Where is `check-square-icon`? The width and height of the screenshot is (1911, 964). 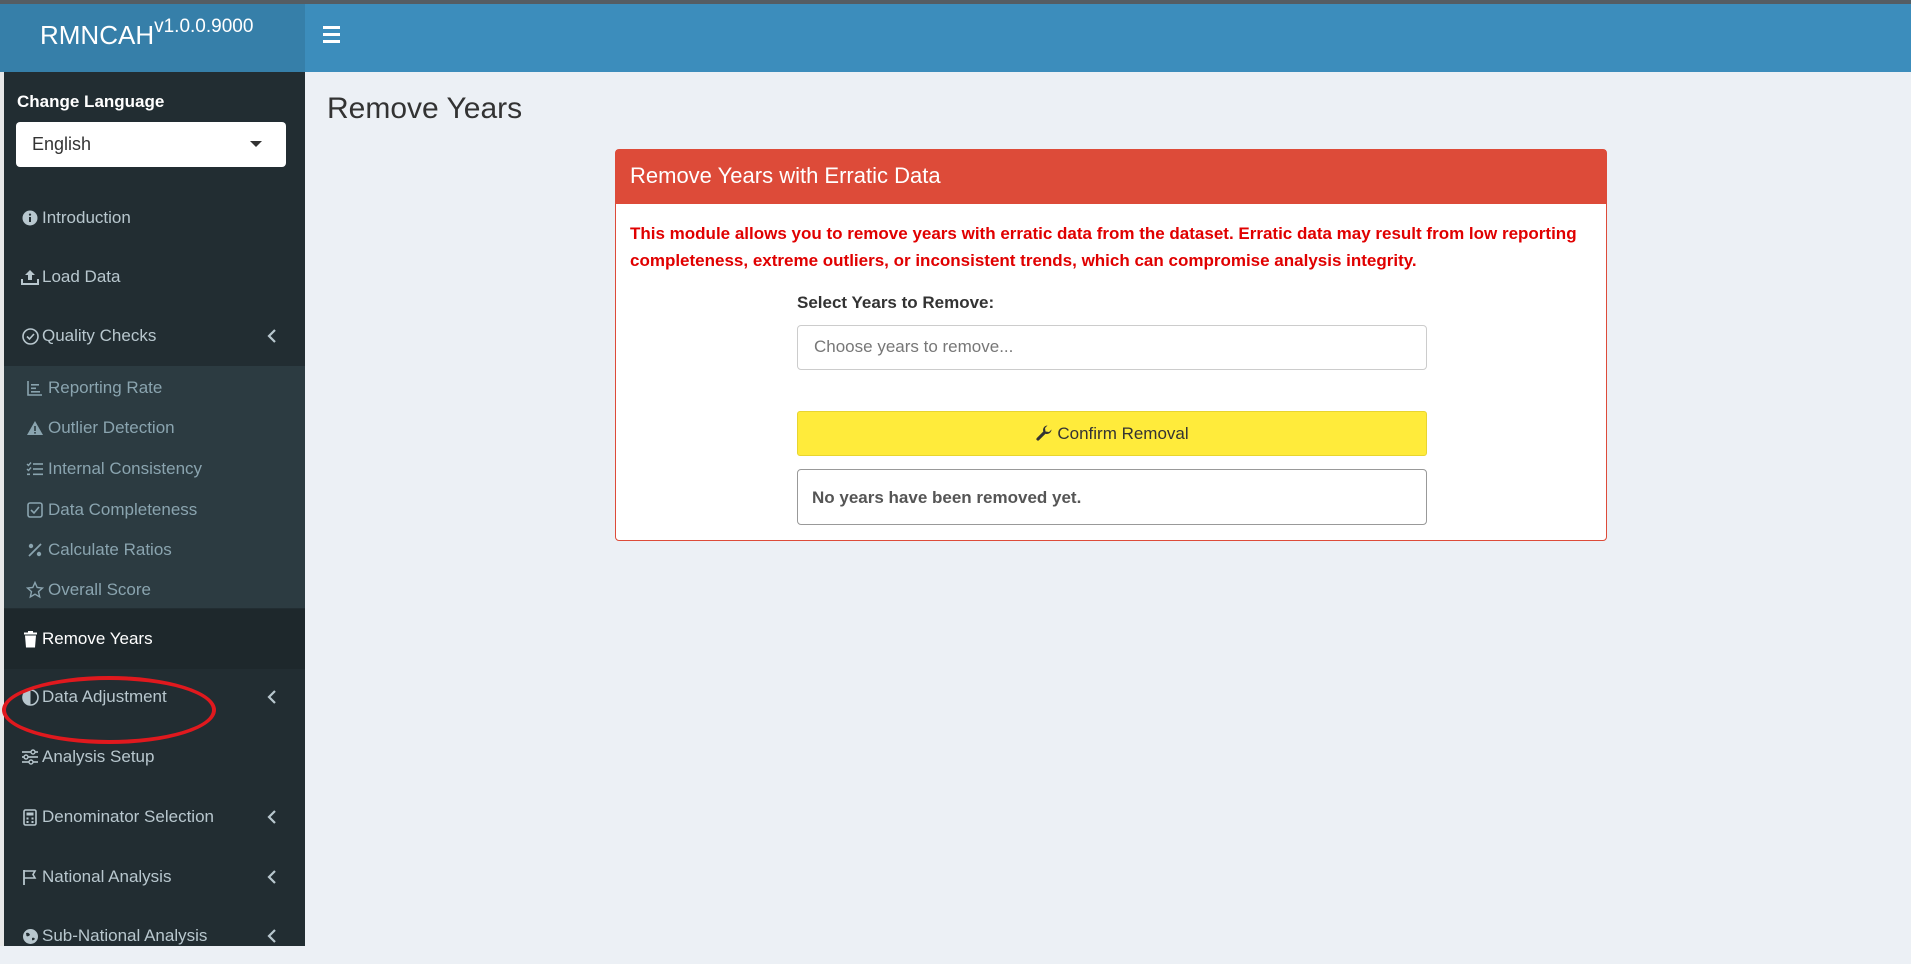
check-square-icon is located at coordinates (35, 510).